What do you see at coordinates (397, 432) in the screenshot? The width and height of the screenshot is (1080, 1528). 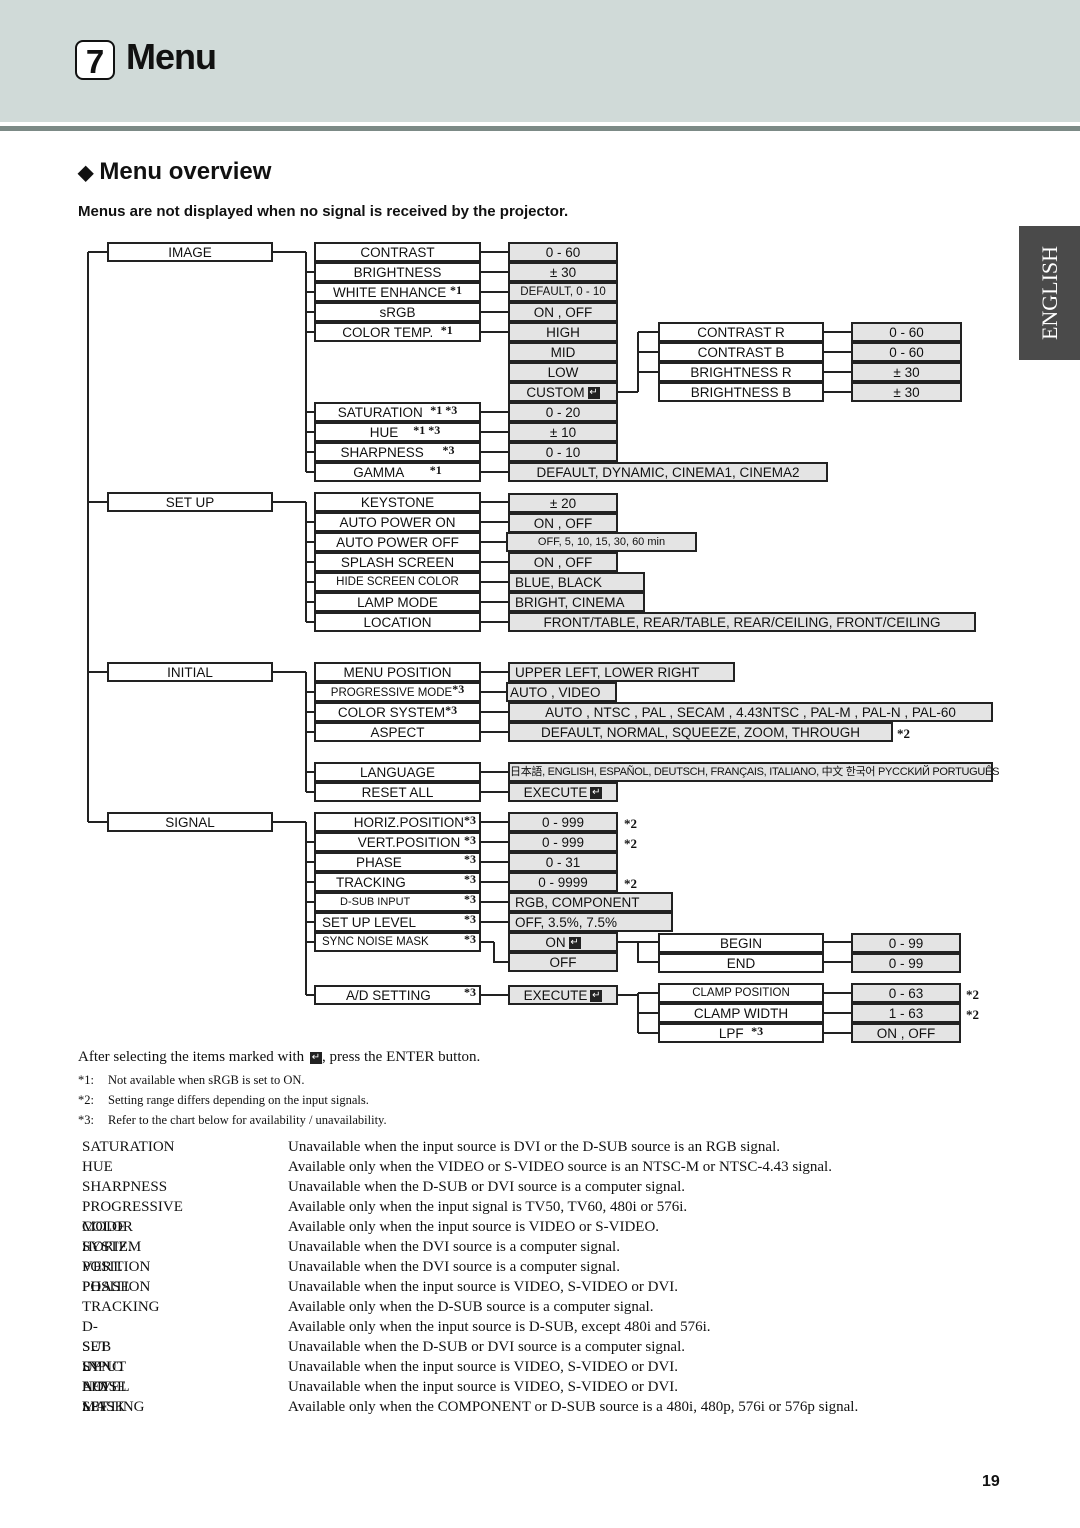 I see `item-hue: HUE *1 *3` at bounding box center [397, 432].